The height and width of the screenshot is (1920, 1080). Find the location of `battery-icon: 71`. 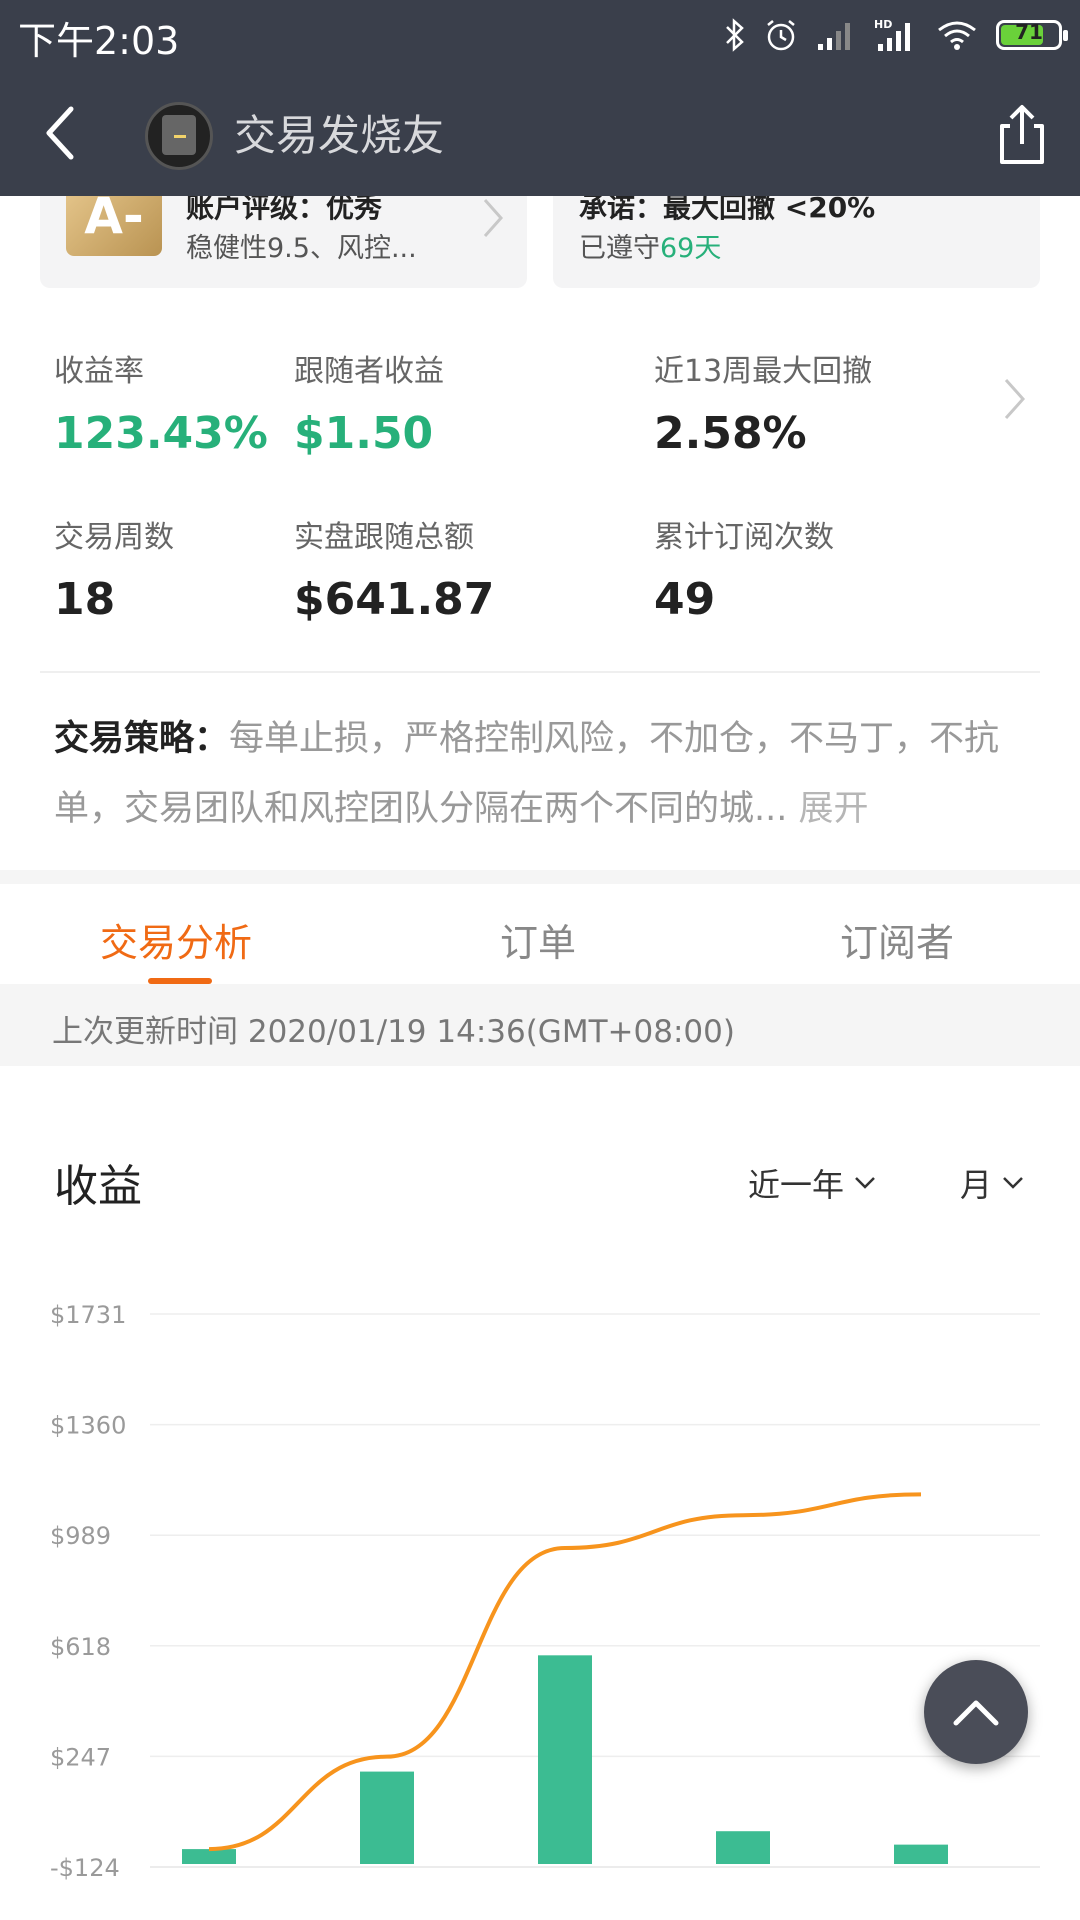

battery-icon: 71 is located at coordinates (1032, 35).